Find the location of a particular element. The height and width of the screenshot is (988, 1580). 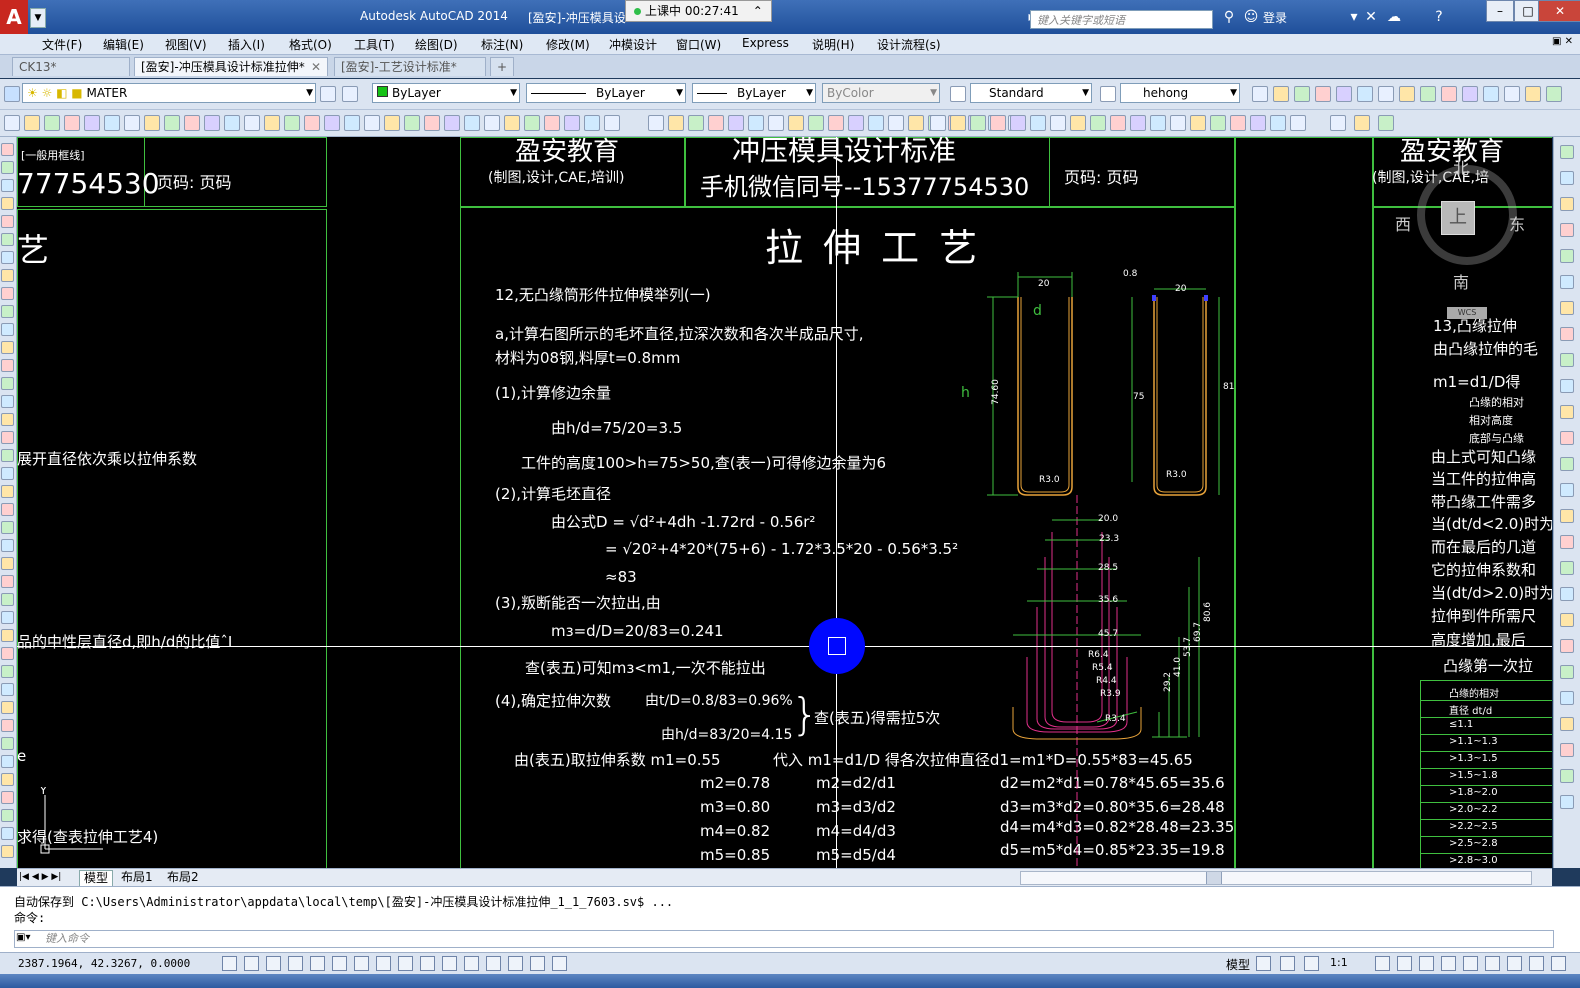

tab-stamping-standard: [盈安]-冲压模具设计标准拉伸* ✕ is located at coordinates (231, 66).